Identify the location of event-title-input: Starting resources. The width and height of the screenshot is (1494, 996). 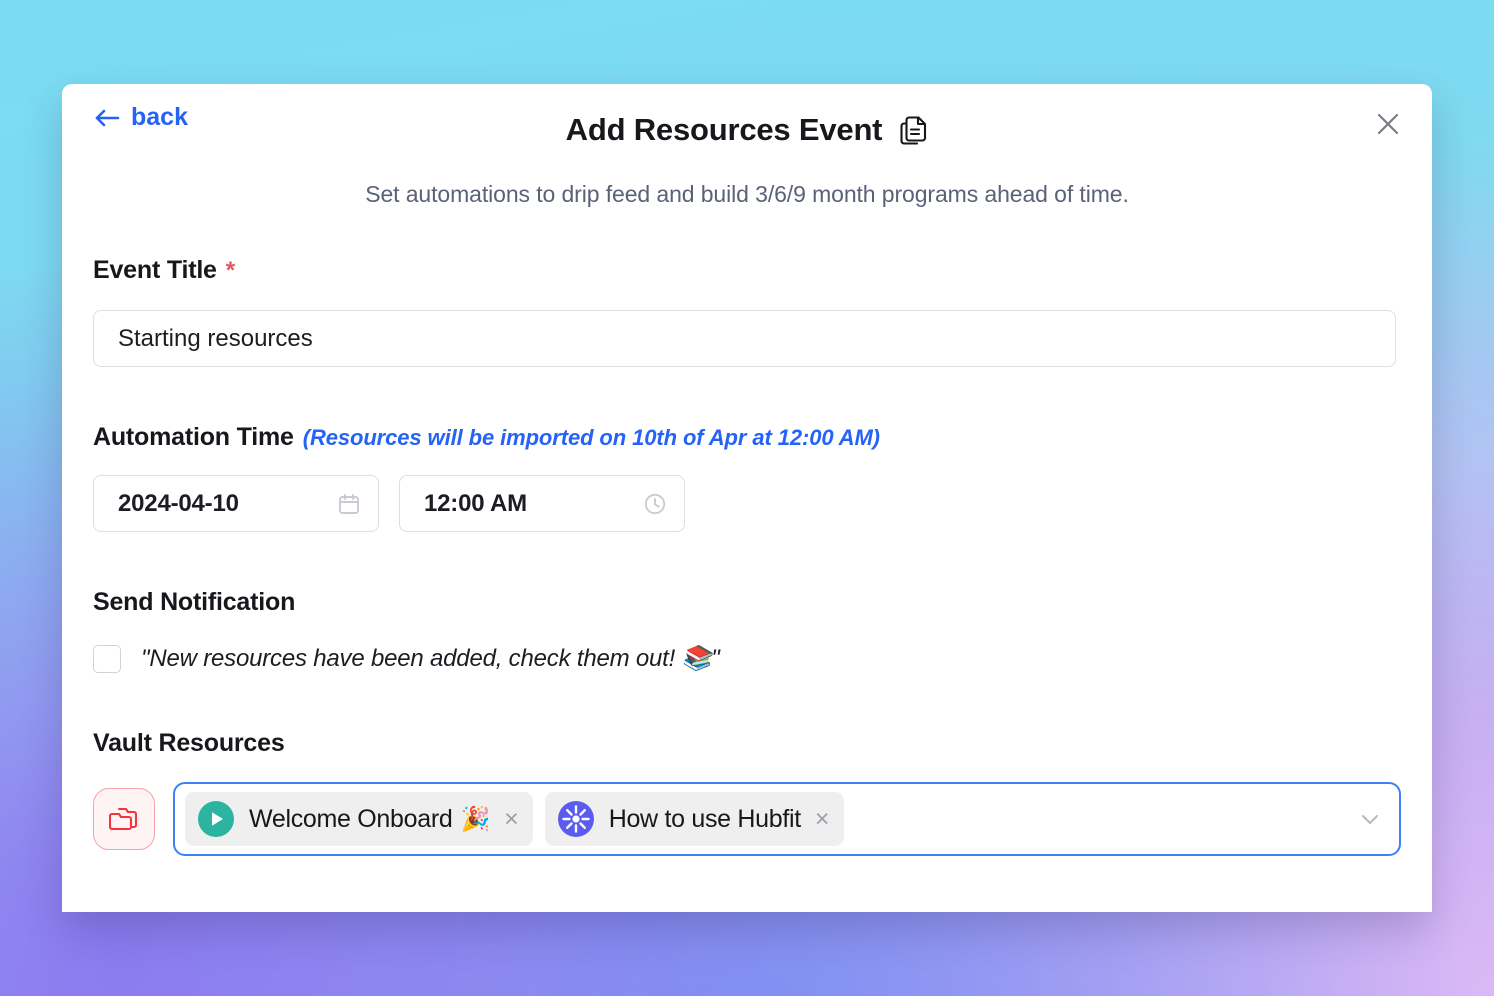
(744, 338).